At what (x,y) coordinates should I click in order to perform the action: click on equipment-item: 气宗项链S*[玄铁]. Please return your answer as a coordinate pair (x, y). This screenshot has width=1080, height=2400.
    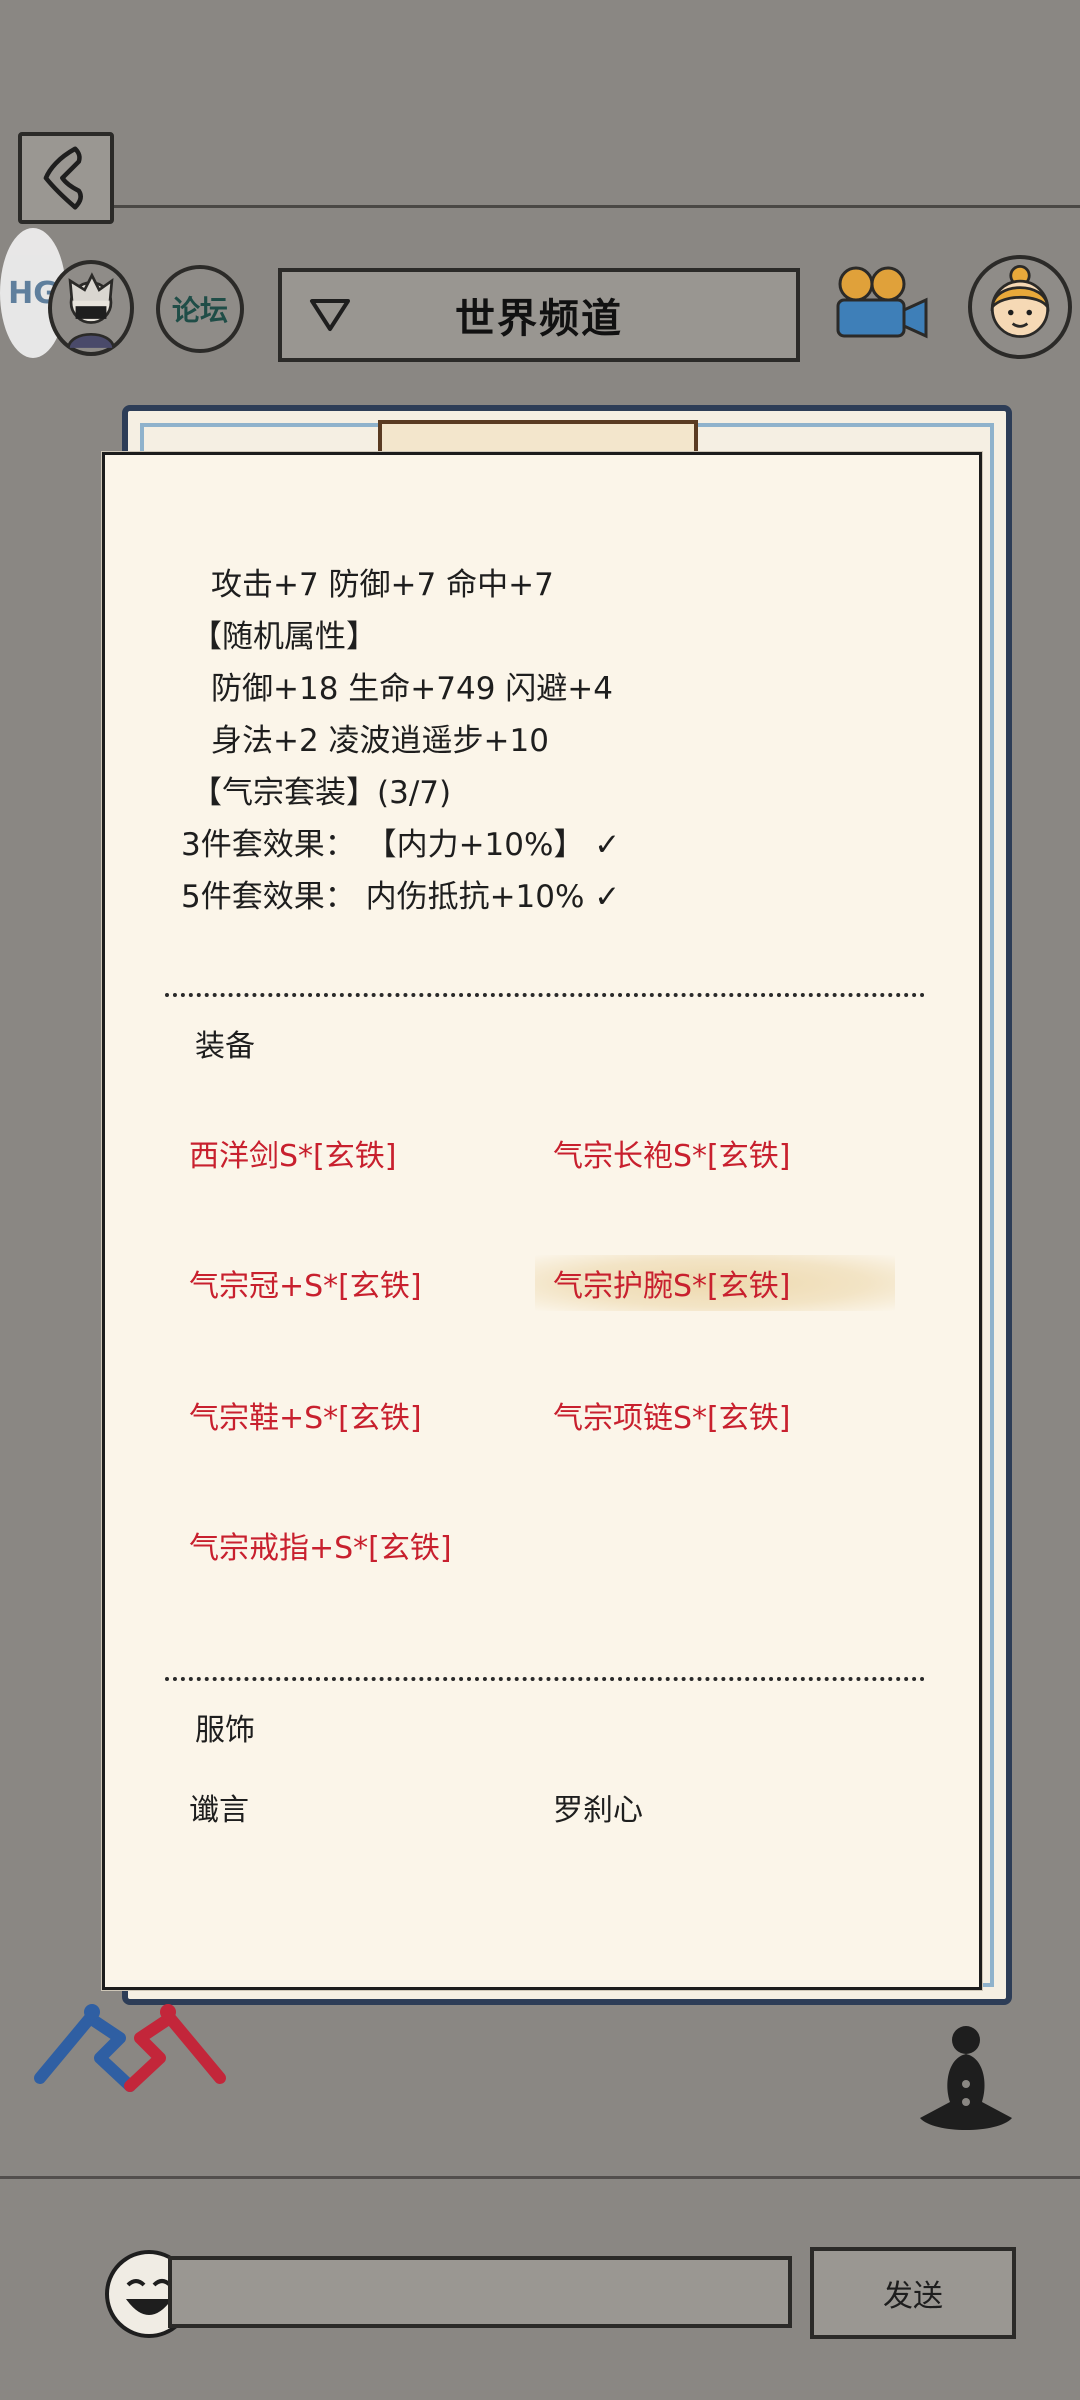
    Looking at the image, I should click on (671, 1415).